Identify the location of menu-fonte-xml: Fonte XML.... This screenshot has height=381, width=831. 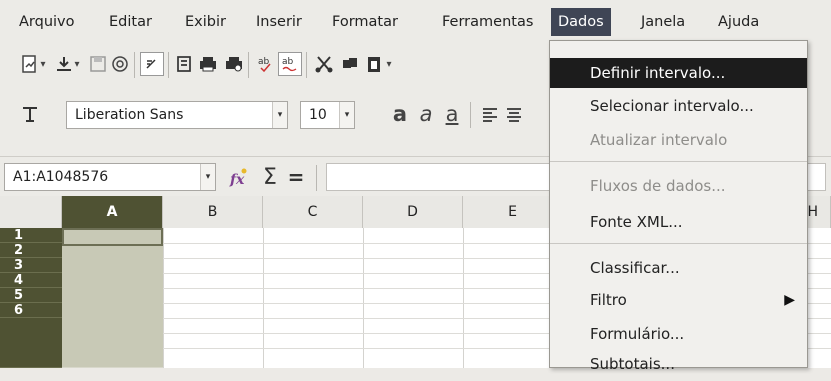
(678, 222).